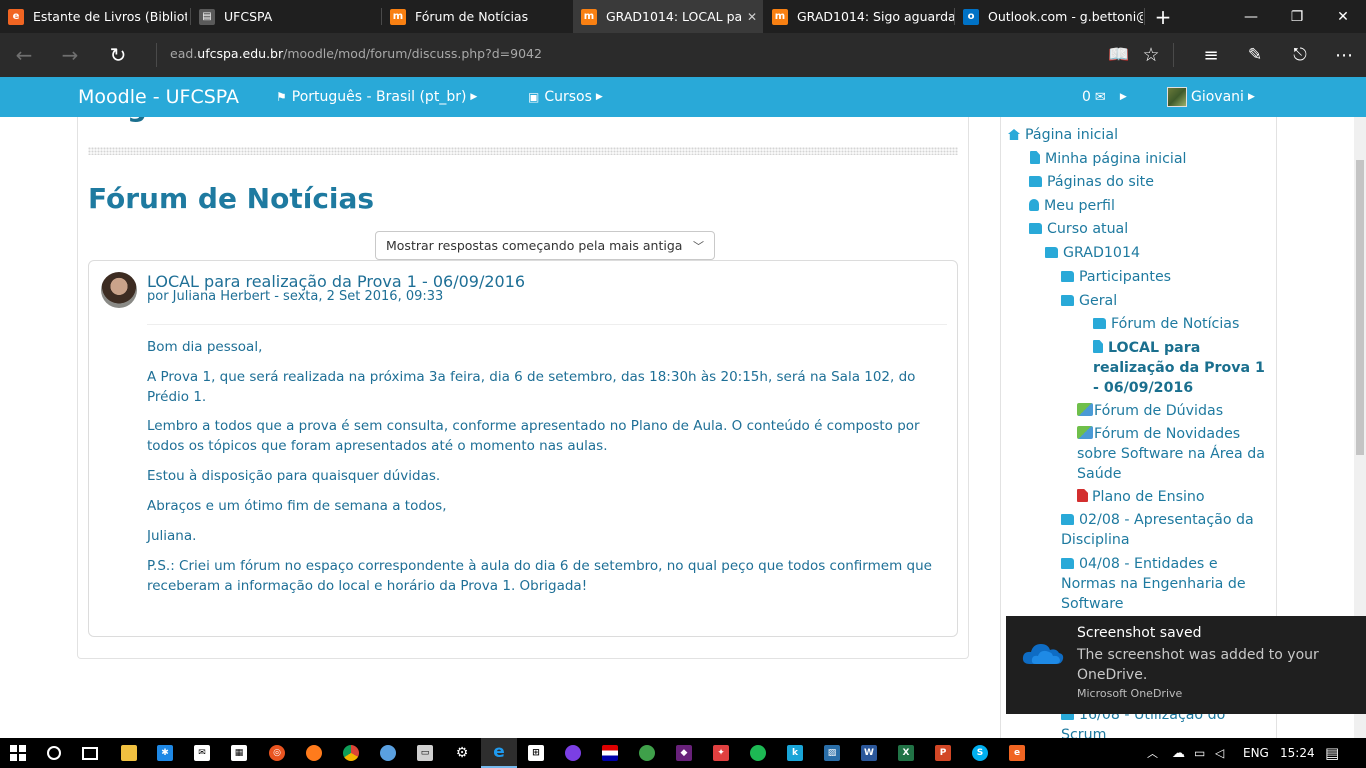 This screenshot has width=1366, height=768. Describe the element at coordinates (1211, 55) in the screenshot. I see `hub-icon: ≡` at that location.